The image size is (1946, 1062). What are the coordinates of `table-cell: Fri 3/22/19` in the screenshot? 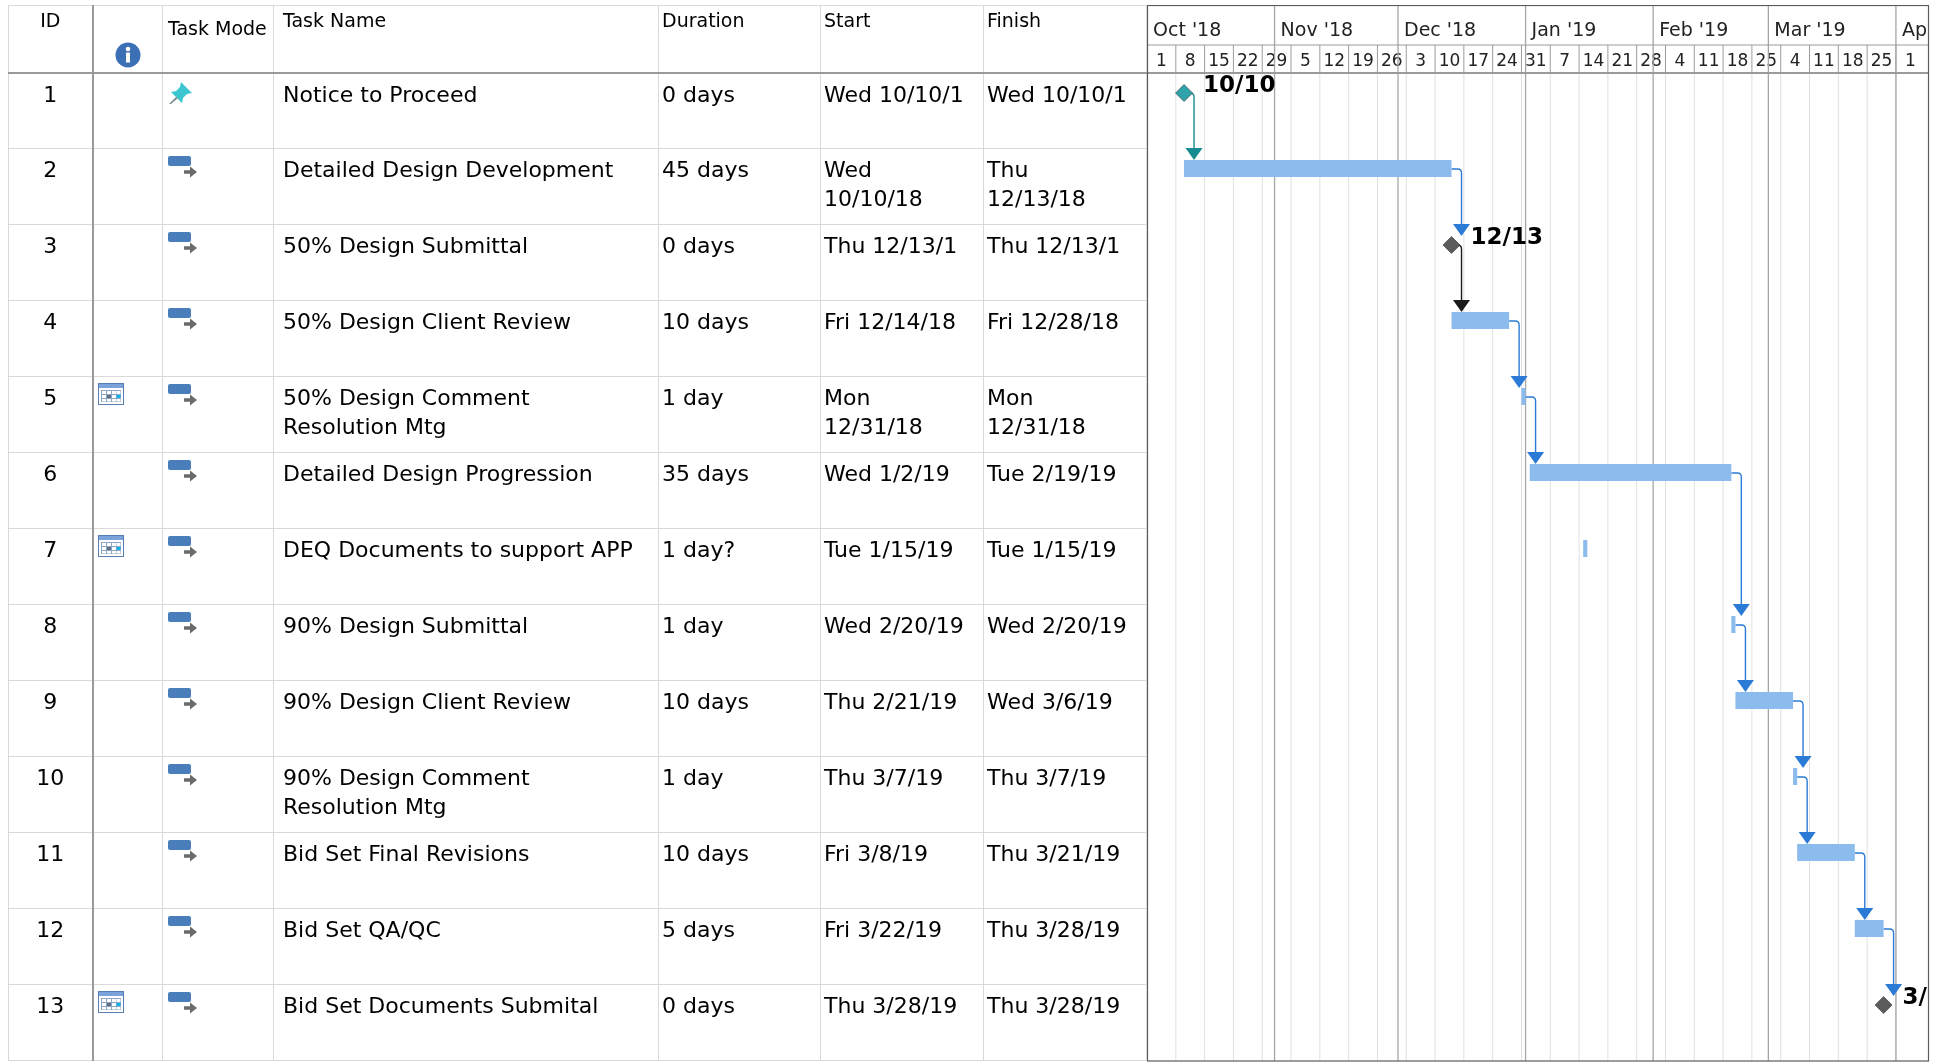 It's located at (902, 946).